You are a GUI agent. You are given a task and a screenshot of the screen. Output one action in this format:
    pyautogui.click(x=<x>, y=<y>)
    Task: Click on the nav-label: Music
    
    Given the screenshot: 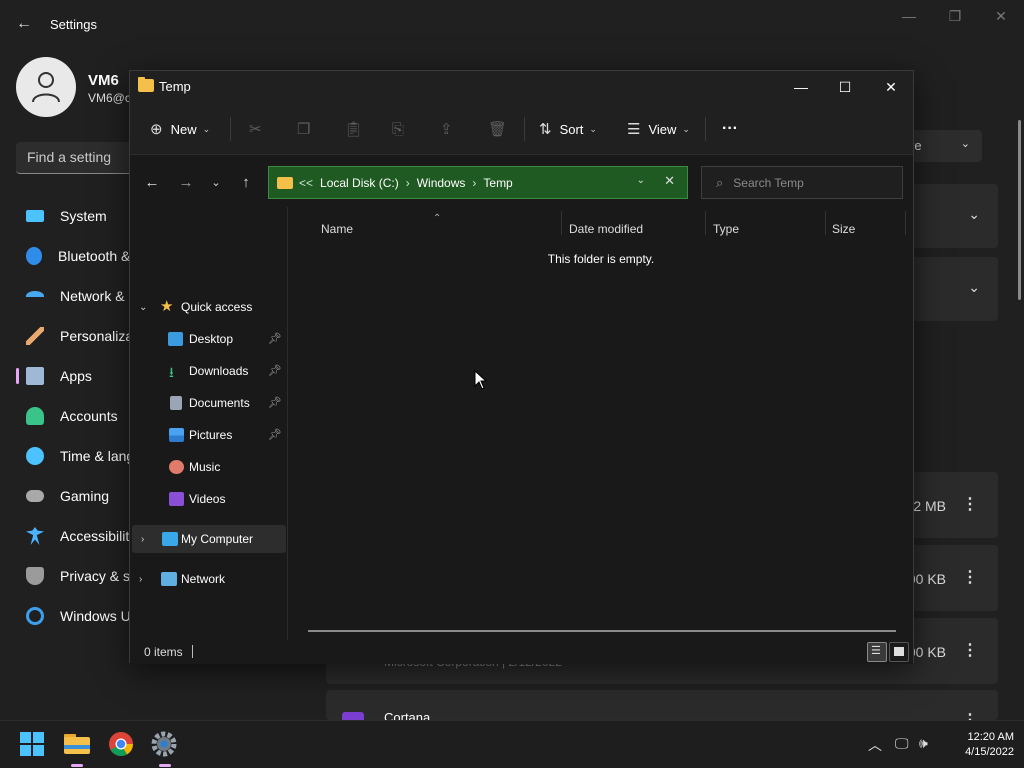 What is the action you would take?
    pyautogui.click(x=205, y=467)
    